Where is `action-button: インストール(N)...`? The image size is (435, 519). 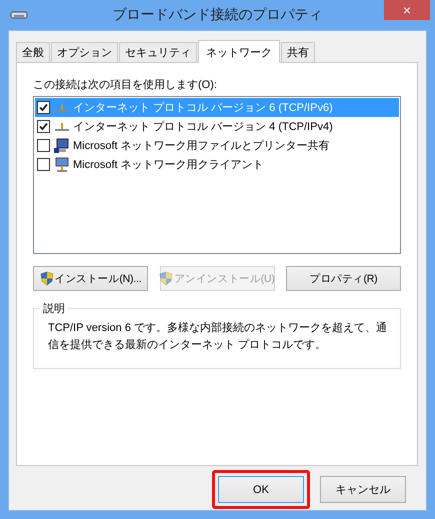 action-button: インストール(N)... is located at coordinates (90, 278).